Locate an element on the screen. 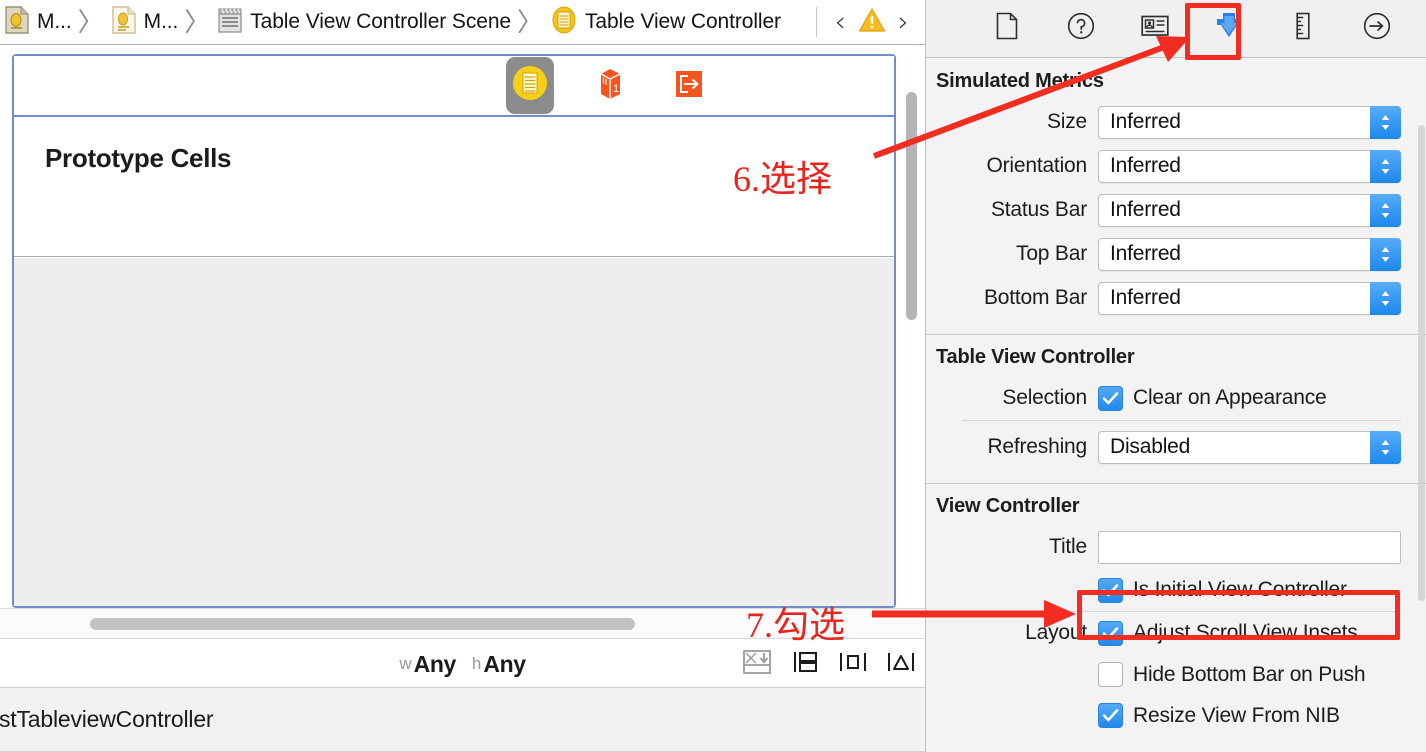 The width and height of the screenshot is (1426, 752). label-selection: Selection is located at coordinates (1044, 397).